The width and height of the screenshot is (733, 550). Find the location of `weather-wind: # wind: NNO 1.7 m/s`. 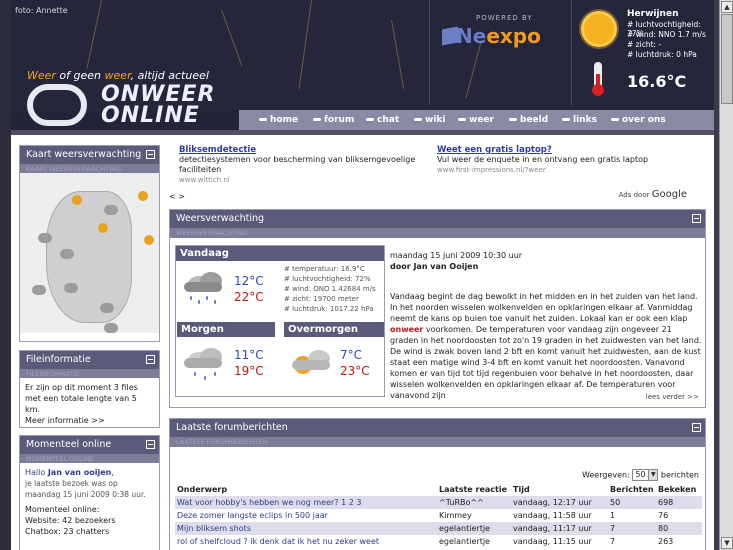

weather-wind: # wind: NNO 1.7 m/s is located at coordinates (666, 34).